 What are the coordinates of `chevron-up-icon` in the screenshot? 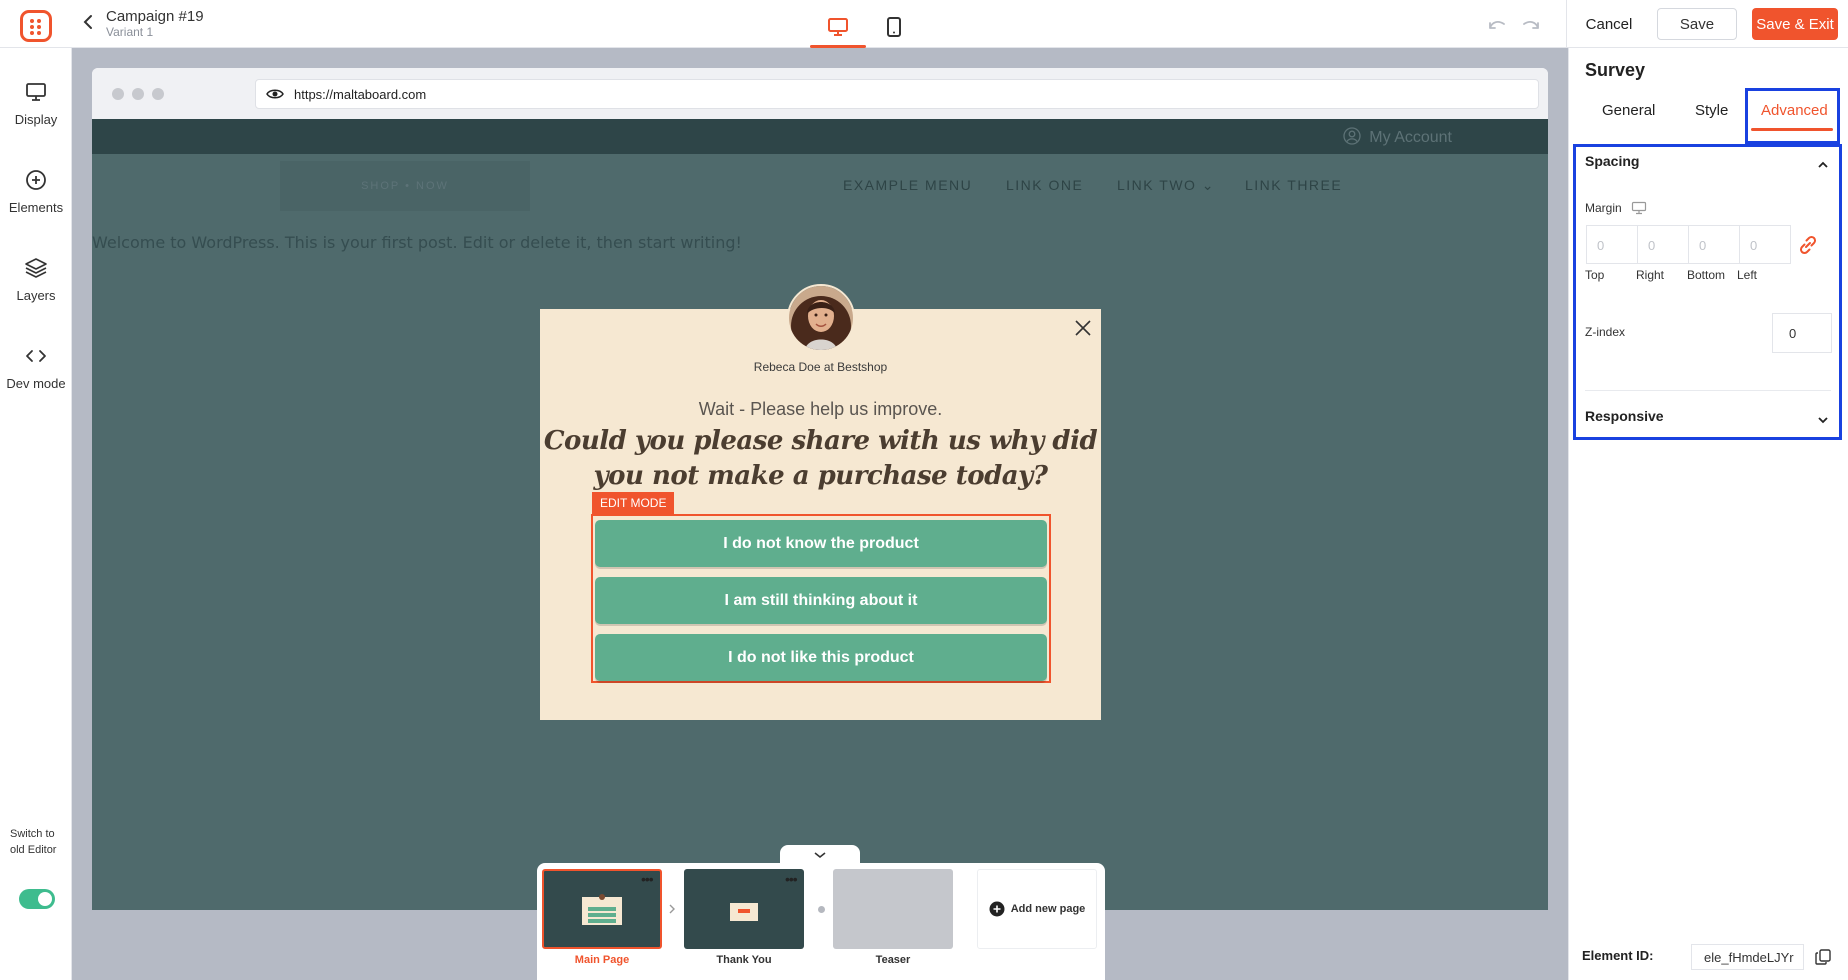 It's located at (1823, 165).